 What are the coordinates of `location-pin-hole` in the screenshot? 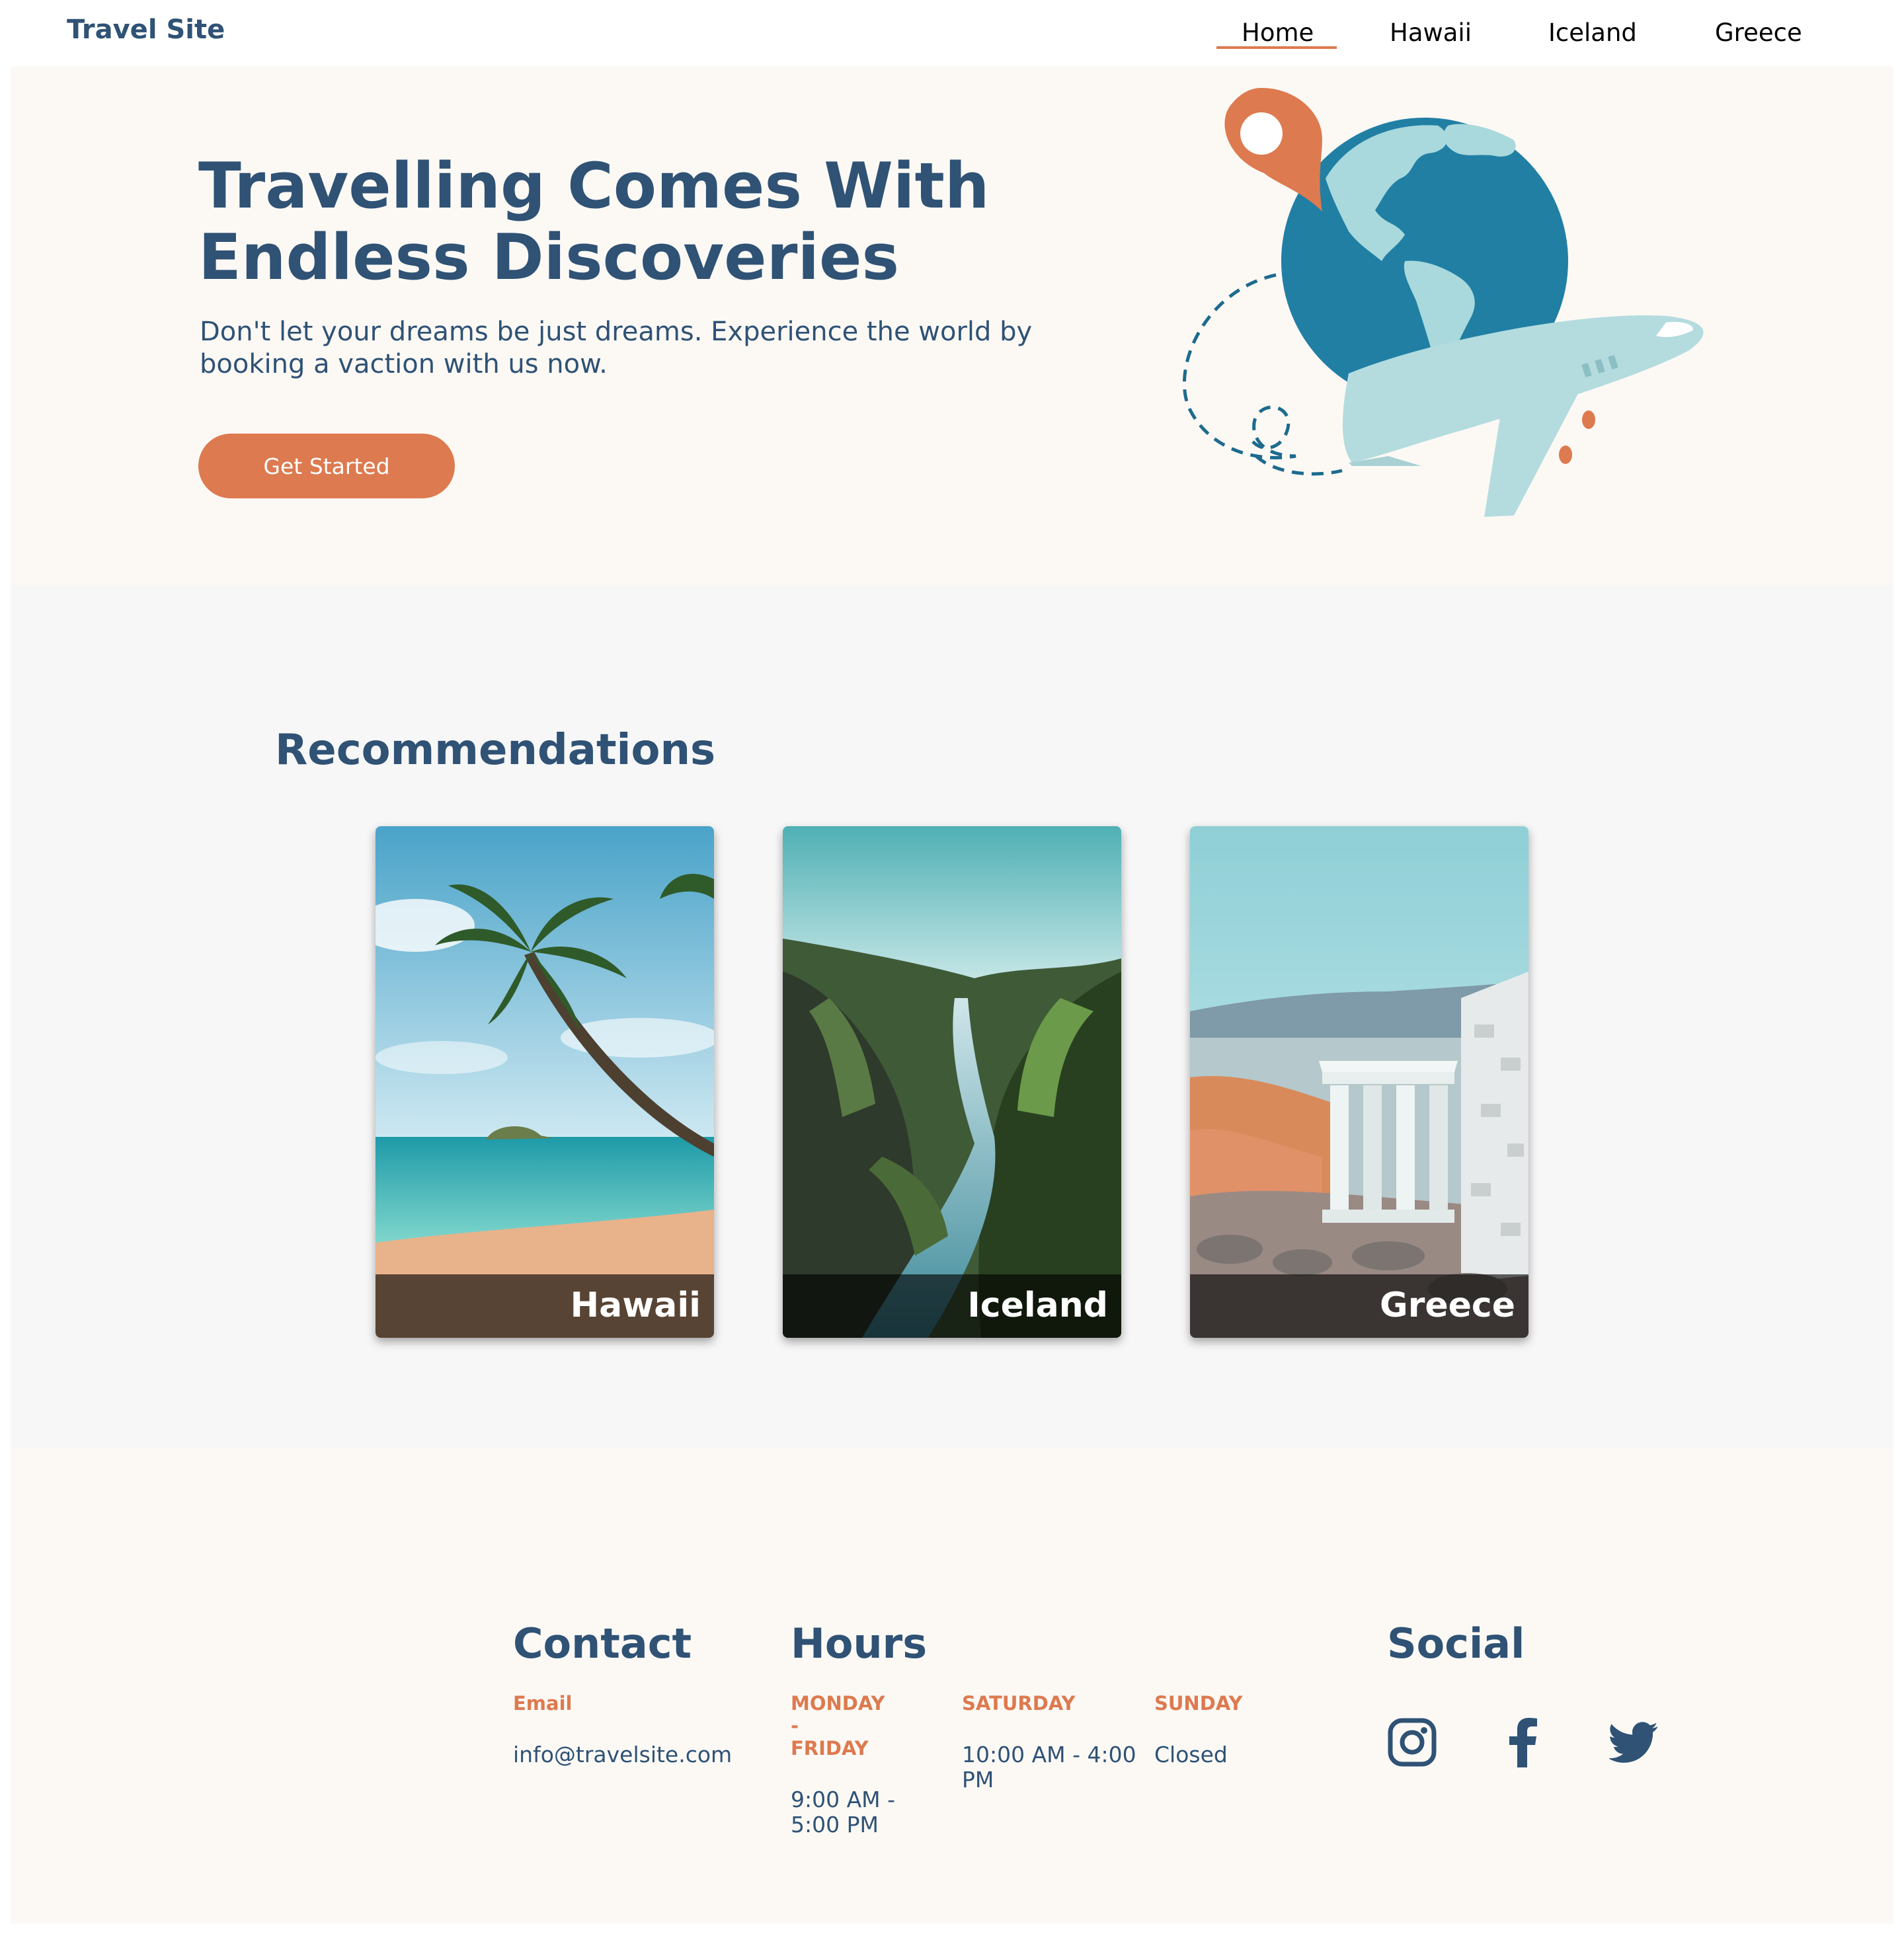 It's located at (1261, 133).